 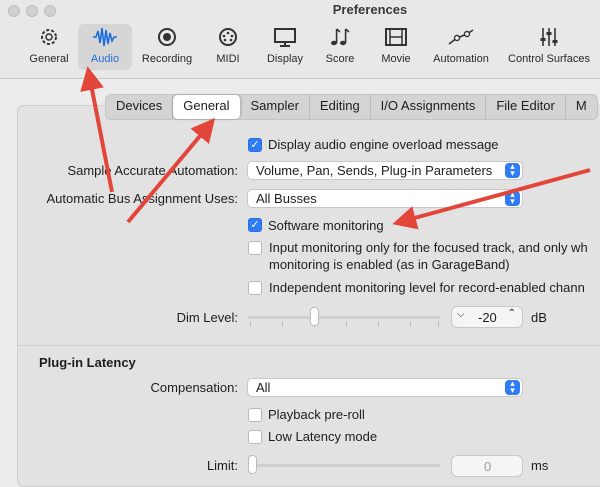 I want to click on software-monitoring-checkbox: ✓, so click(x=255, y=225).